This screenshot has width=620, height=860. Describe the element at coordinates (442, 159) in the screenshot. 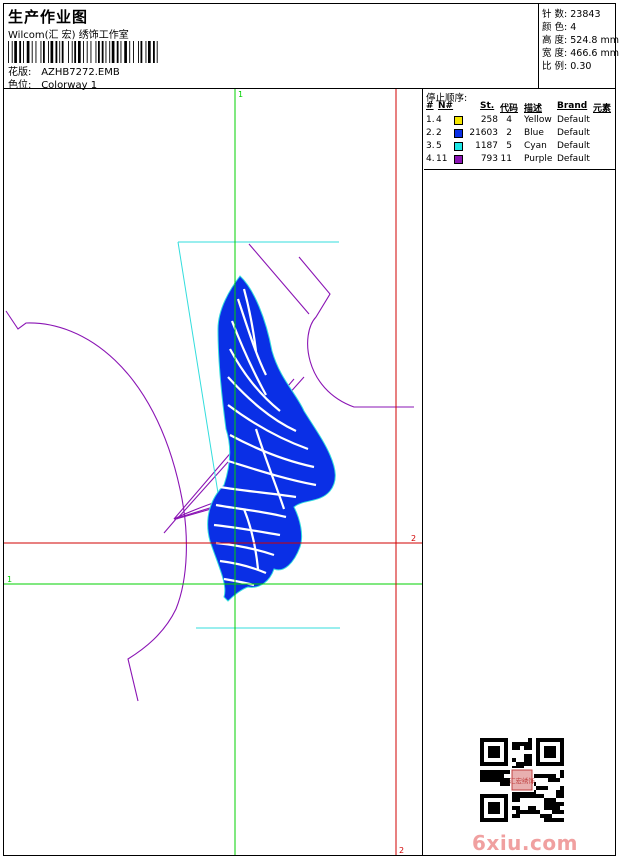

I see `row-needle: 11` at that location.